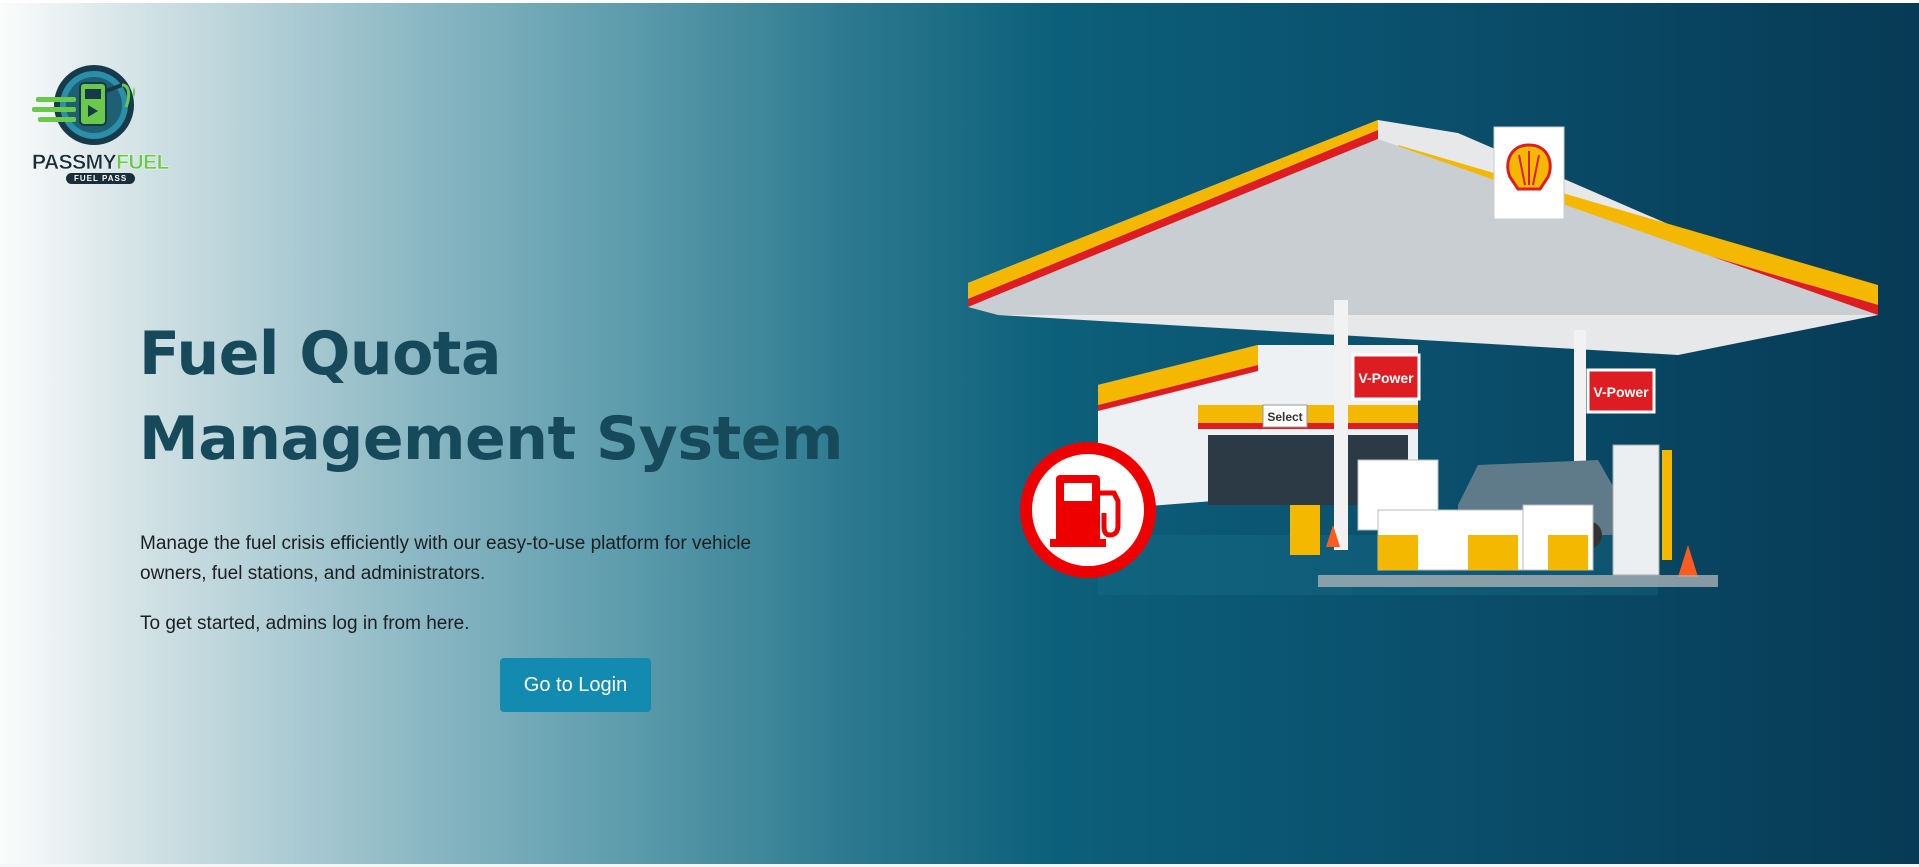  Describe the element at coordinates (575, 685) in the screenshot. I see `go-to-login-button: Go to Login` at that location.